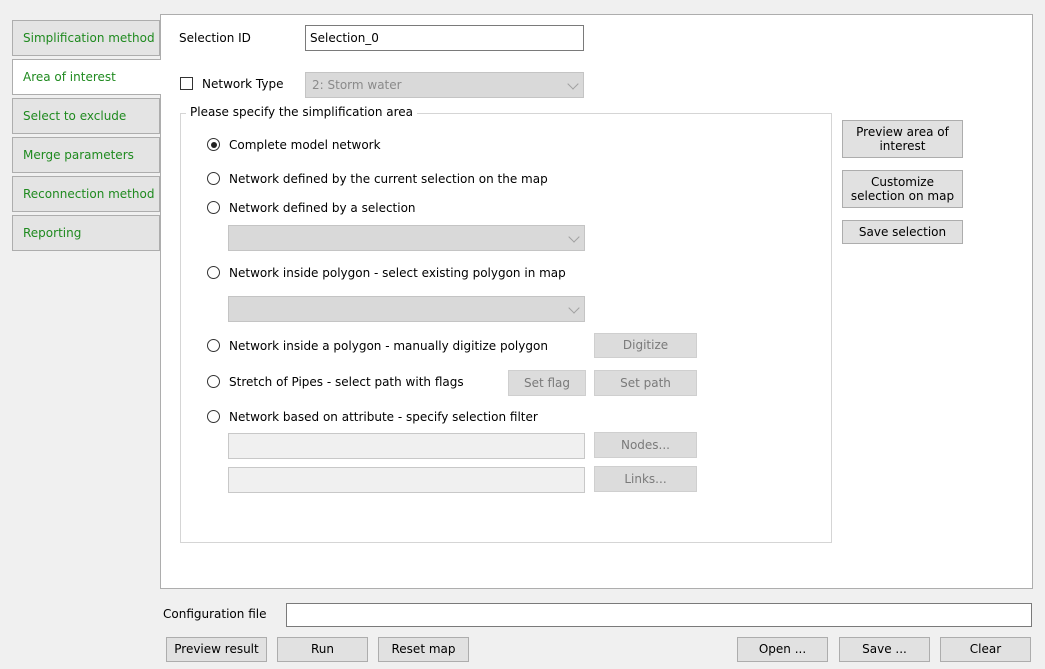  I want to click on save-selection-button: Save selection, so click(902, 232).